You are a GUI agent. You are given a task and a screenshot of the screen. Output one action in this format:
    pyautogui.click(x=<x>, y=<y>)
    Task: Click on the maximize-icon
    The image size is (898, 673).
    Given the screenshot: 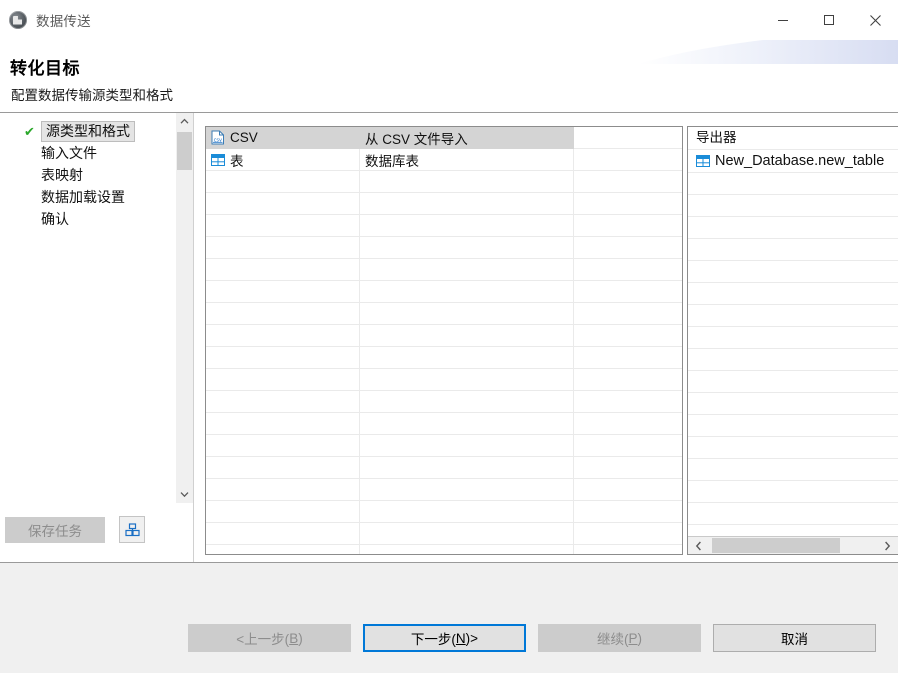 What is the action you would take?
    pyautogui.click(x=829, y=20)
    